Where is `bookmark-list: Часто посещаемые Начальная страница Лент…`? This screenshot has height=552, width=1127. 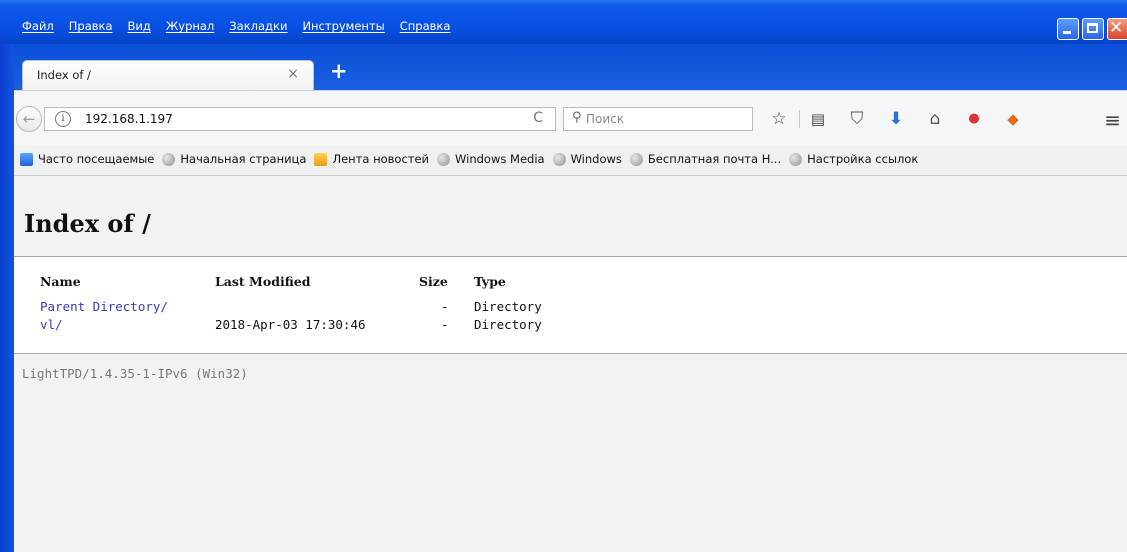 bookmark-list: Часто посещаемые Начальная страница Лент… is located at coordinates (473, 159).